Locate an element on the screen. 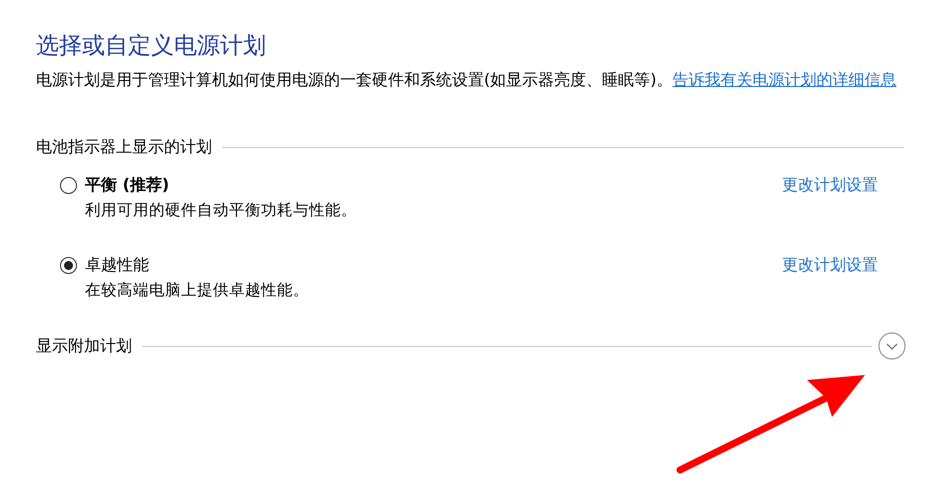  plan-description: 利用可用的硬件自动平衡功耗与性能。 is located at coordinates (221, 210).